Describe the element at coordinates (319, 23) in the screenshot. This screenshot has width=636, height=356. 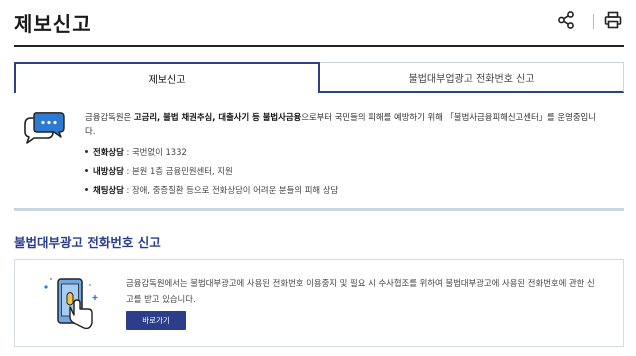
I see `page-header: 제보신고` at that location.